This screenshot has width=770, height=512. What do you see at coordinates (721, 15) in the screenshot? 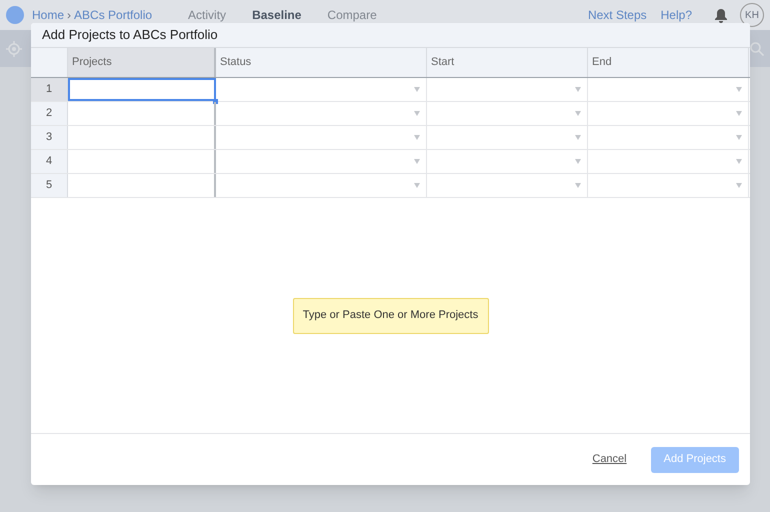
I see `bell-icon` at bounding box center [721, 15].